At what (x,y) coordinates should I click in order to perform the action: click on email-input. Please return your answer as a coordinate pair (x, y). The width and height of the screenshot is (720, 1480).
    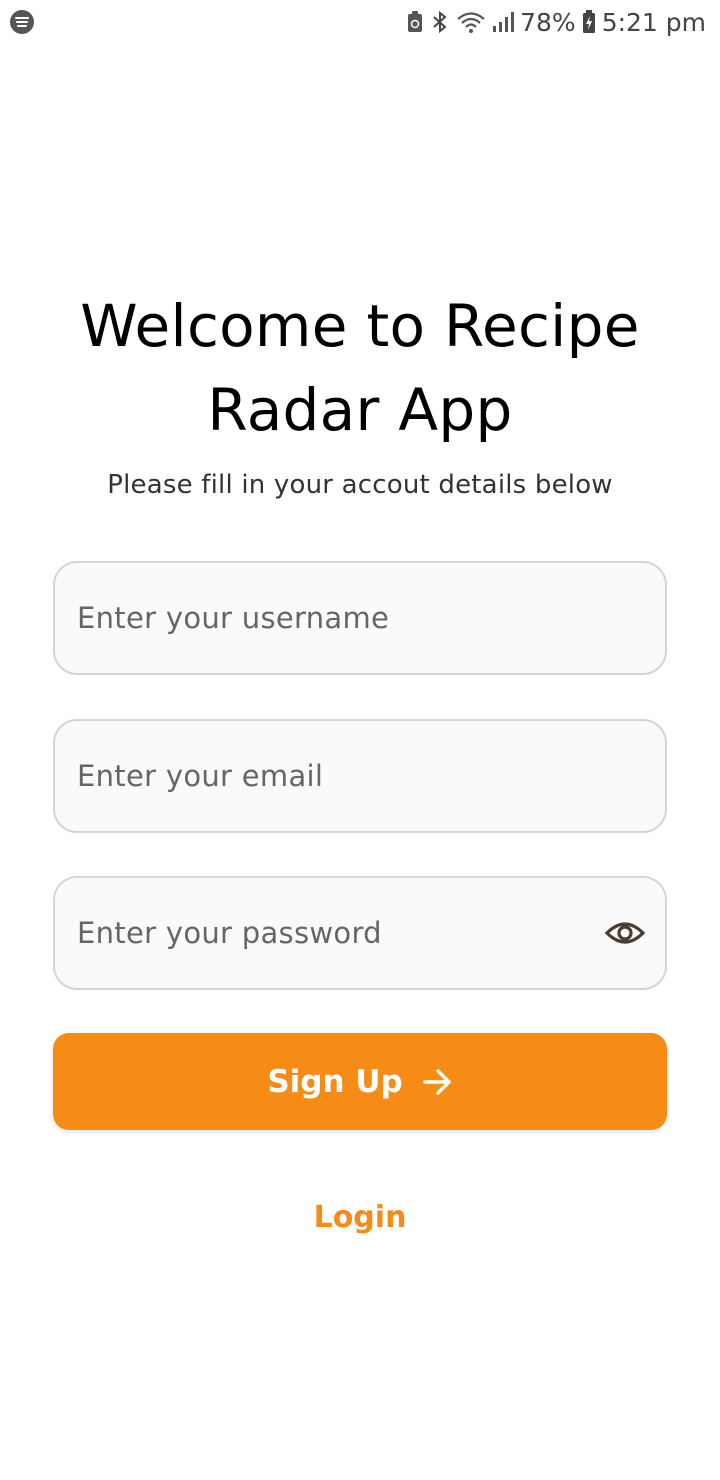
    Looking at the image, I should click on (360, 776).